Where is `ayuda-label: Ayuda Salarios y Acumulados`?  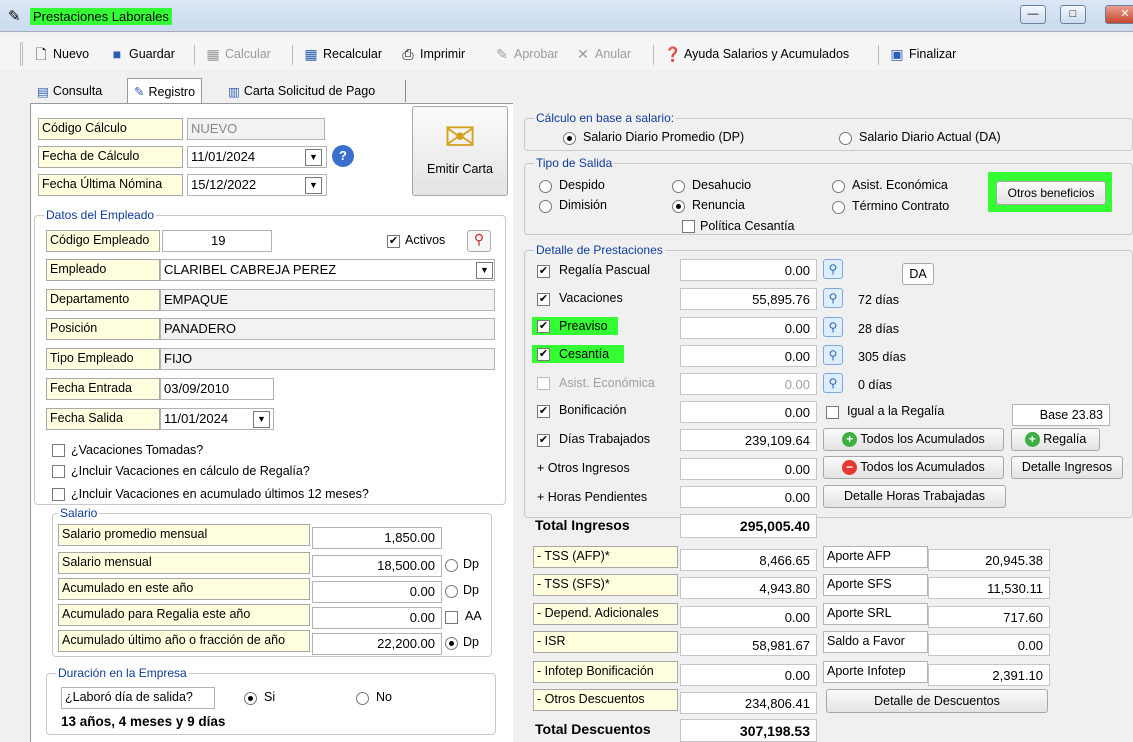 ayuda-label: Ayuda Salarios y Acumulados is located at coordinates (767, 54).